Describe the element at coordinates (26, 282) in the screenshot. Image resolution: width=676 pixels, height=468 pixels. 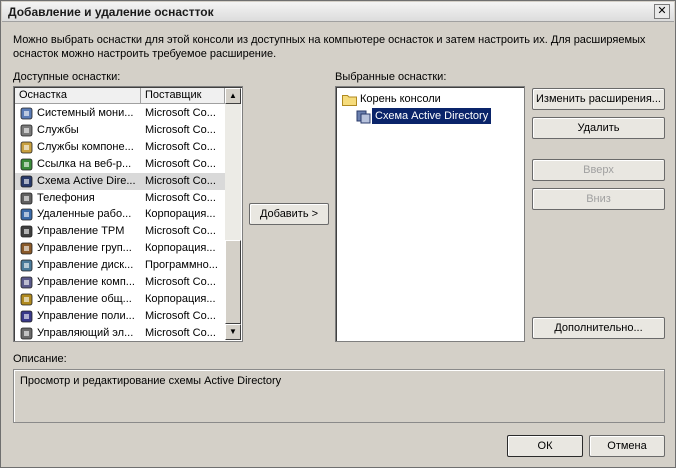
I see `computer-management-icon` at that location.